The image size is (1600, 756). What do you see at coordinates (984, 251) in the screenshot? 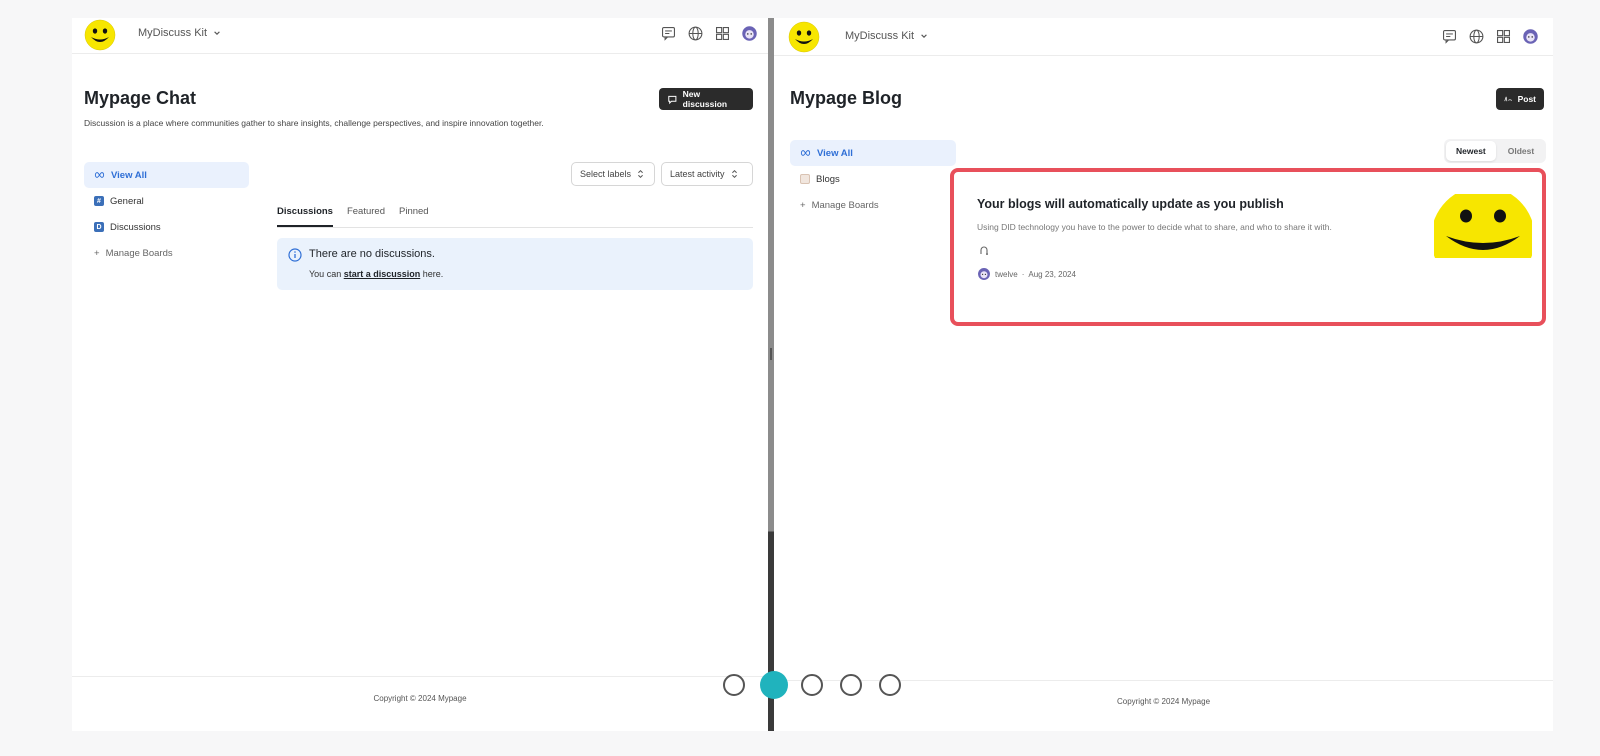
I see `reaction-icon` at bounding box center [984, 251].